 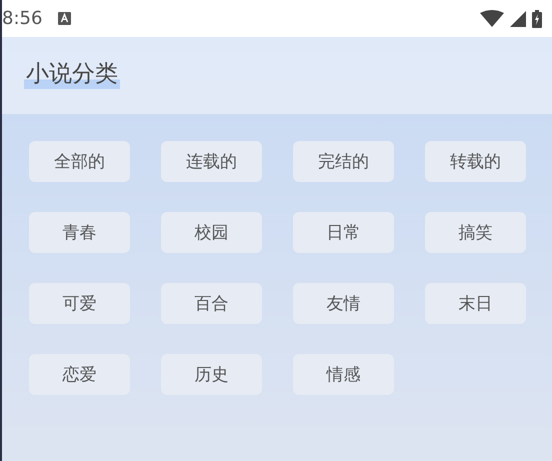 I want to click on category-button: 日常, so click(x=343, y=232).